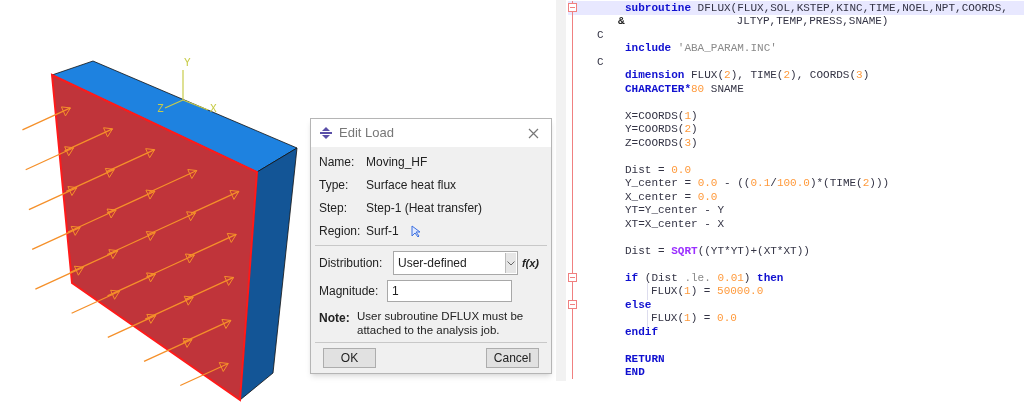 This screenshot has height=406, width=1024. Describe the element at coordinates (645, 359) in the screenshot. I see `code-line: RETURN` at that location.